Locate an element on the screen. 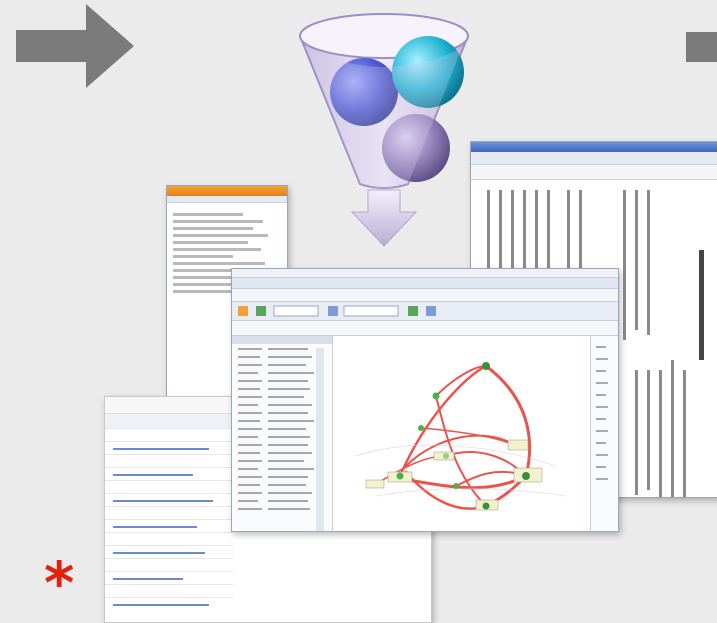 The width and height of the screenshot is (717, 623). right-arrow-icon-right is located at coordinates (701, 47).